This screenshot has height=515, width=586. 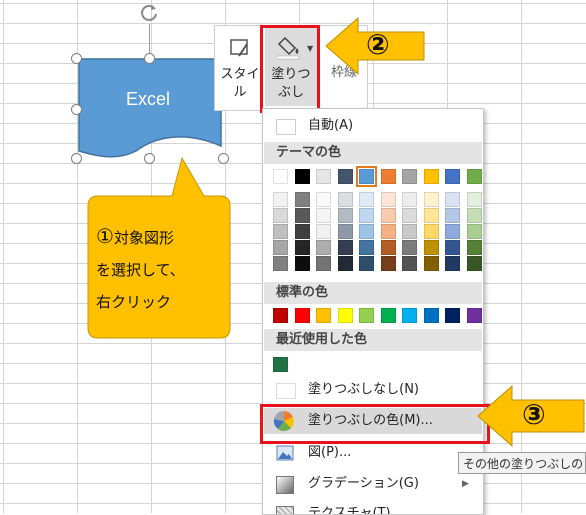 I want to click on shape-outline, so click(x=150, y=108).